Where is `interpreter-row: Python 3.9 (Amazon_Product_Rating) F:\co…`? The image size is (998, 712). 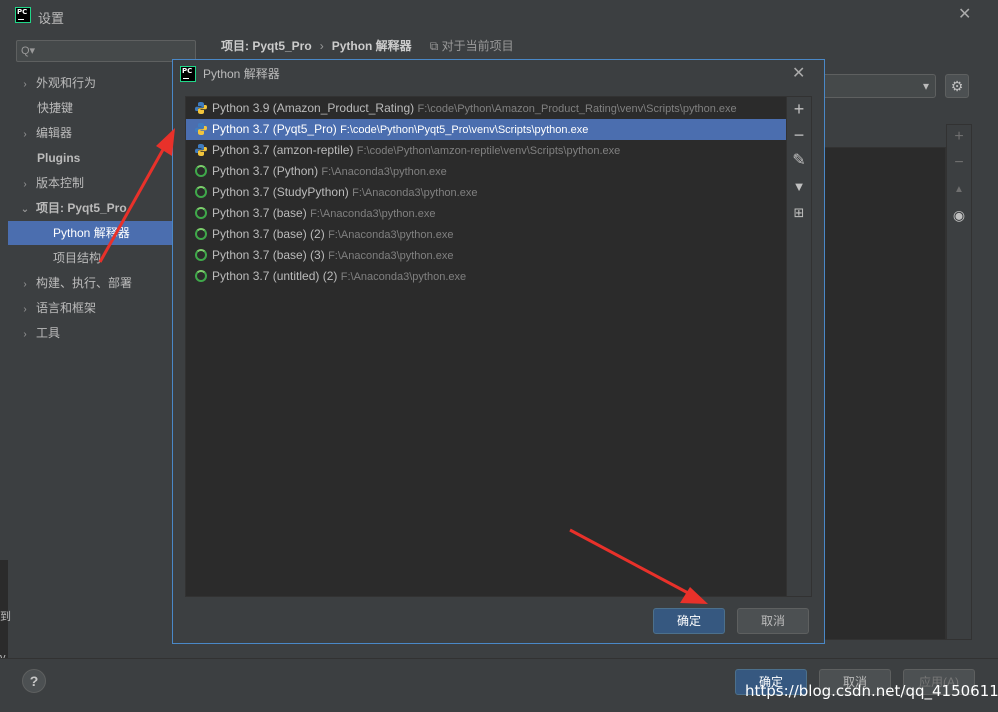 interpreter-row: Python 3.9 (Amazon_Product_Rating) F:\co… is located at coordinates (486, 108).